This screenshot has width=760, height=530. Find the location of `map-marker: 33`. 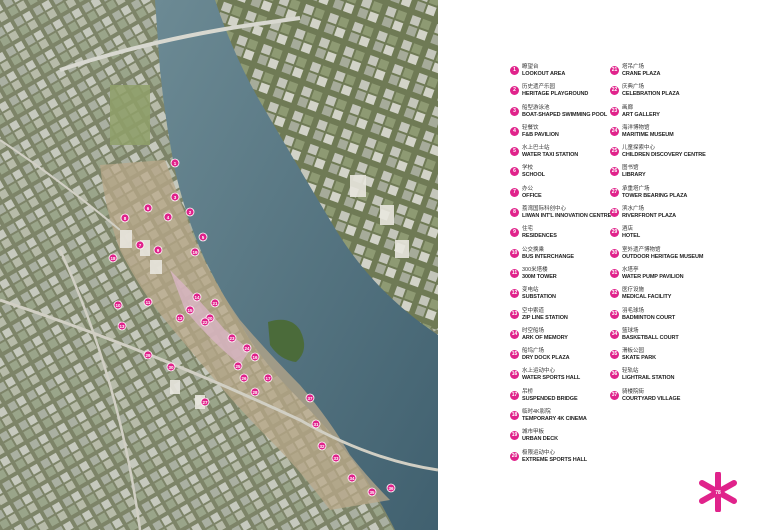

map-marker: 33 is located at coordinates (336, 458).